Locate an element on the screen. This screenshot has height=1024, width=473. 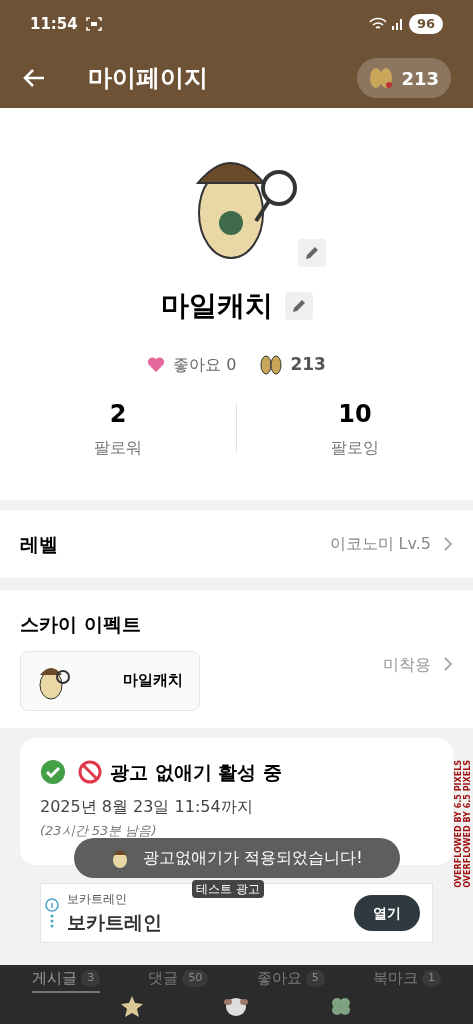
back-arrow-icon is located at coordinates (34, 78).